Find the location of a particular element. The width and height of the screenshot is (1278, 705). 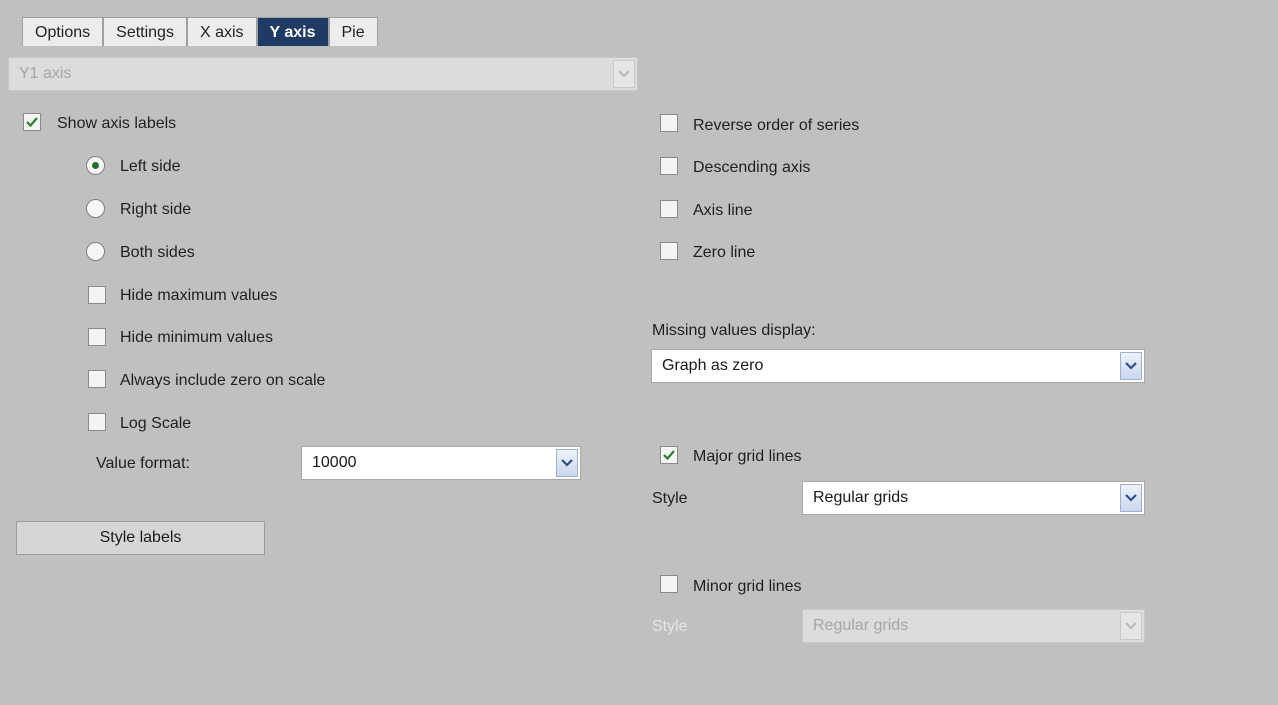

tab-options: Options is located at coordinates (63, 31).